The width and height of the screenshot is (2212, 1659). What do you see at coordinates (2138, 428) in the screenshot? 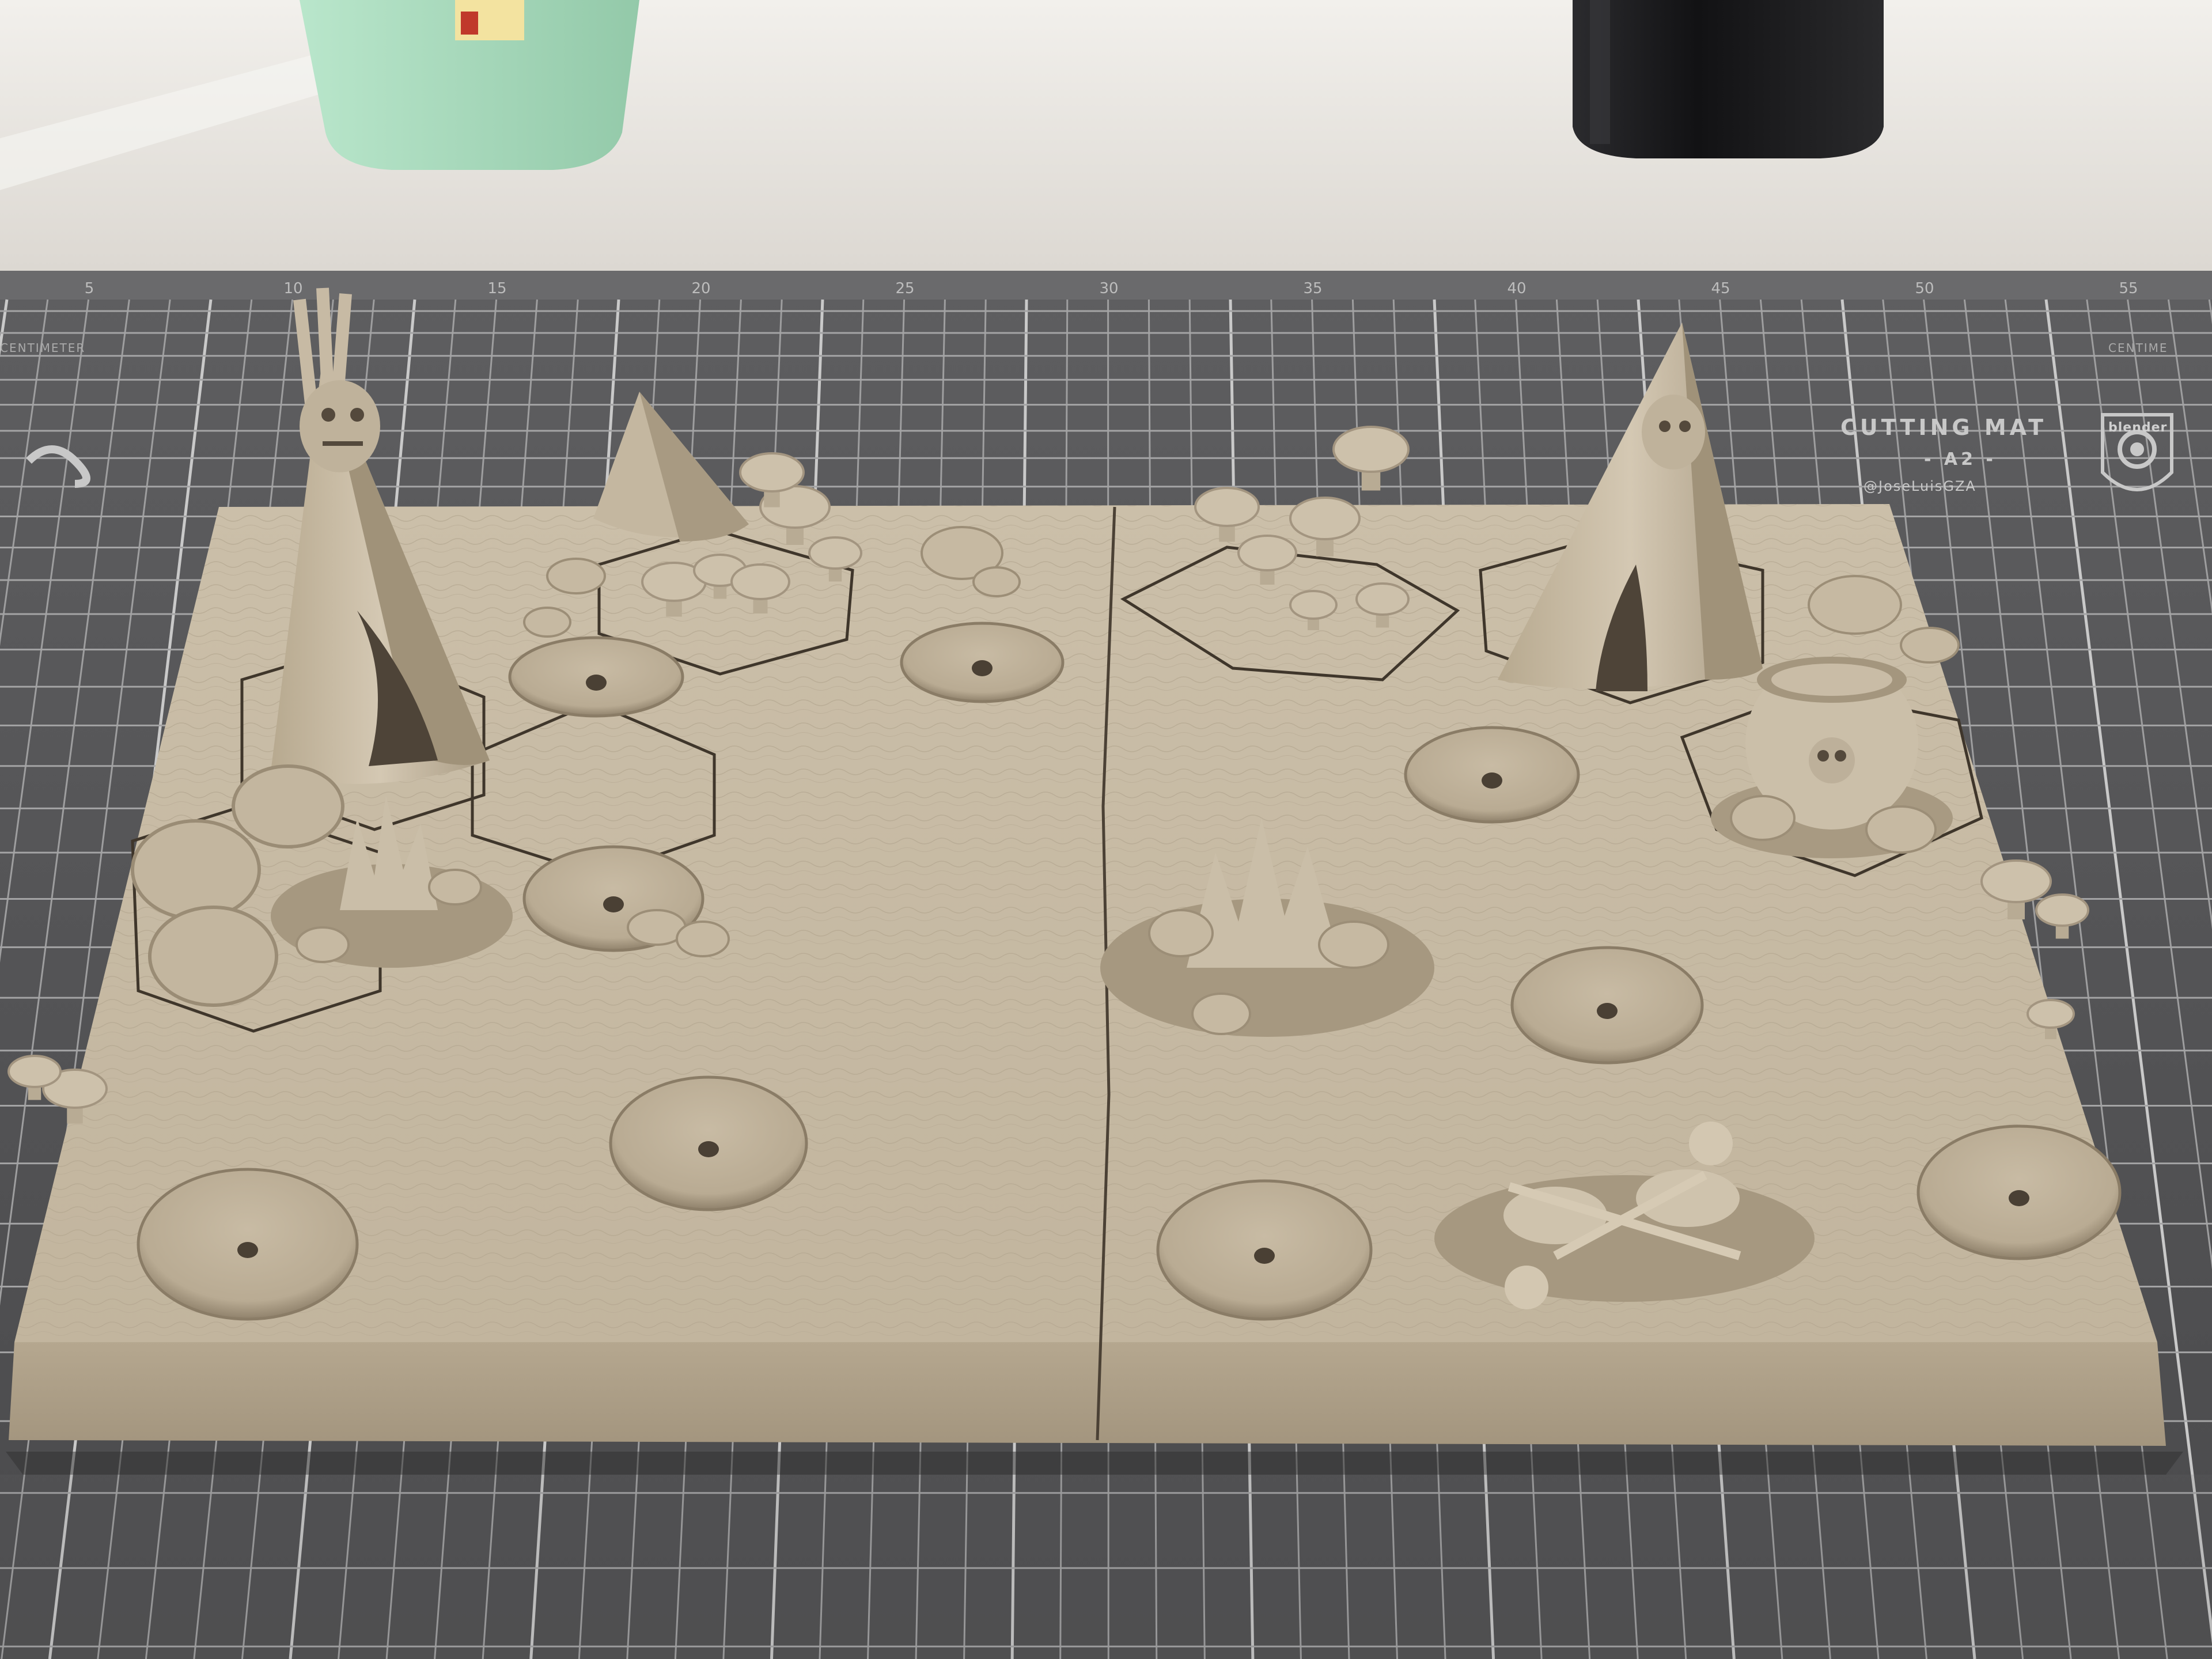
I see `blender-logo-text: blender` at bounding box center [2138, 428].